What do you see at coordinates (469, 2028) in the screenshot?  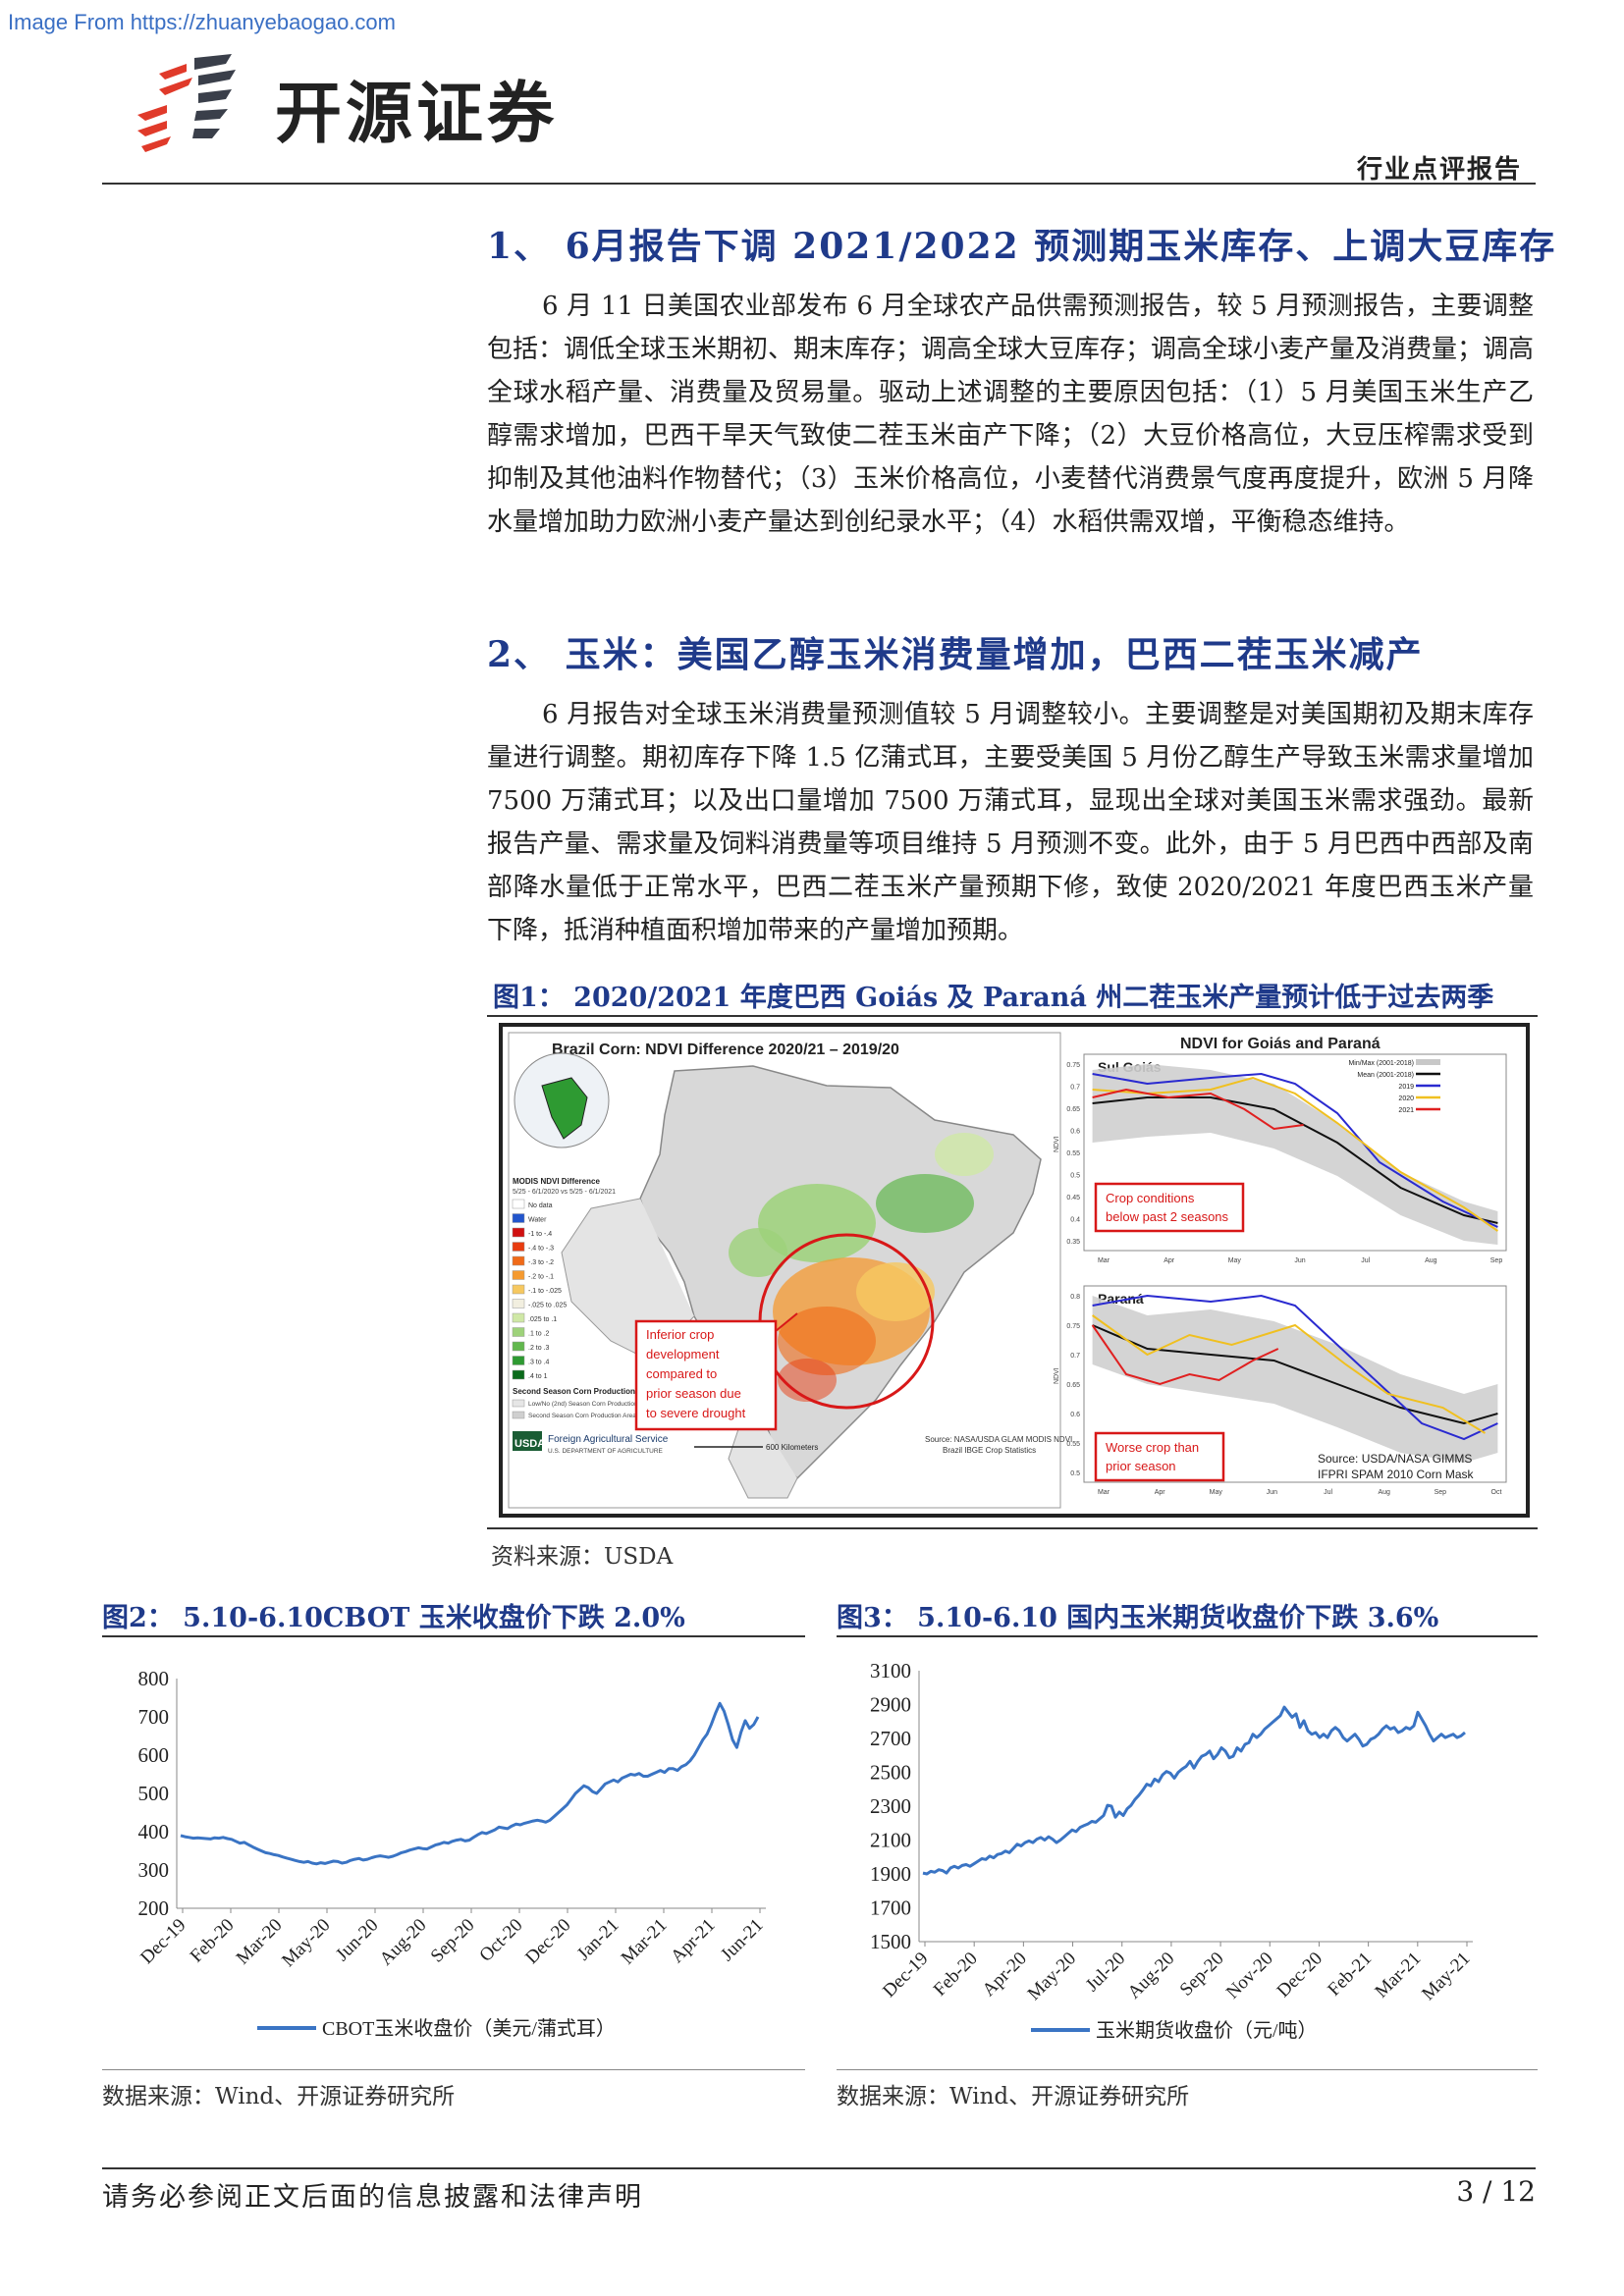 I see `legend-label: CBOT玉米收盘价（美元/蒲式耳）` at bounding box center [469, 2028].